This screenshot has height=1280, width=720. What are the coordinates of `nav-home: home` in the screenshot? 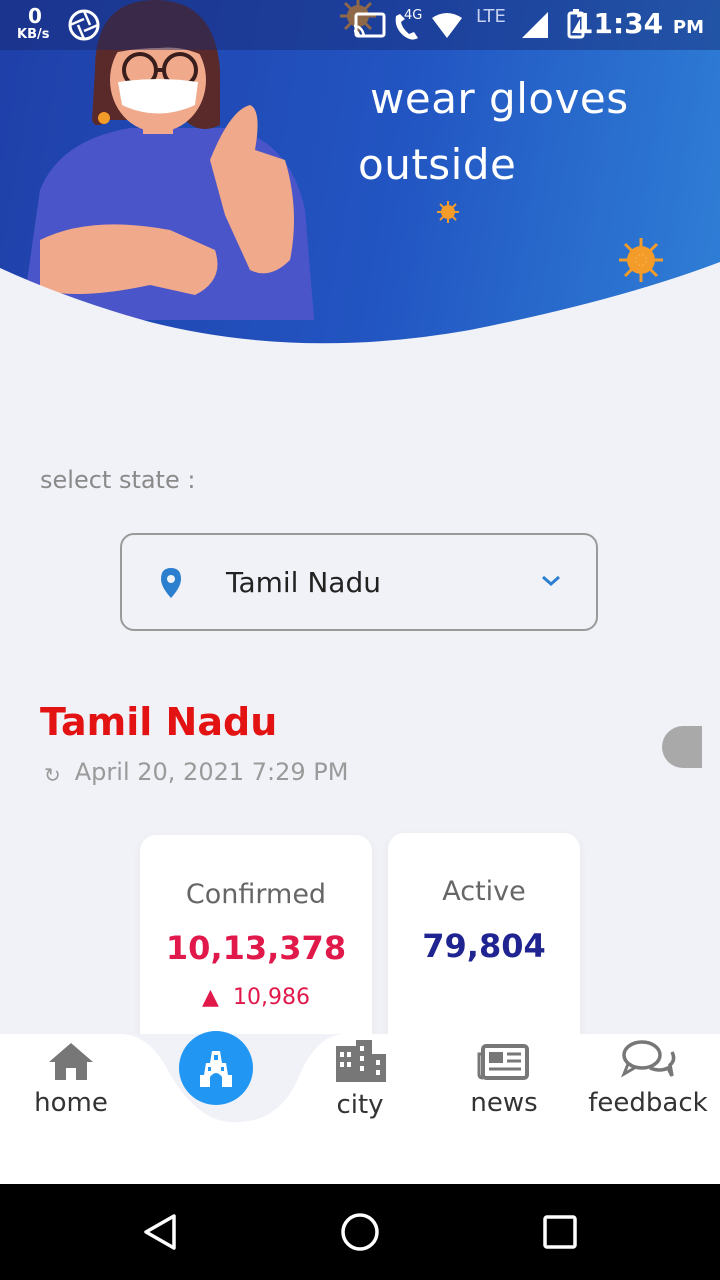 It's located at (71, 1076).